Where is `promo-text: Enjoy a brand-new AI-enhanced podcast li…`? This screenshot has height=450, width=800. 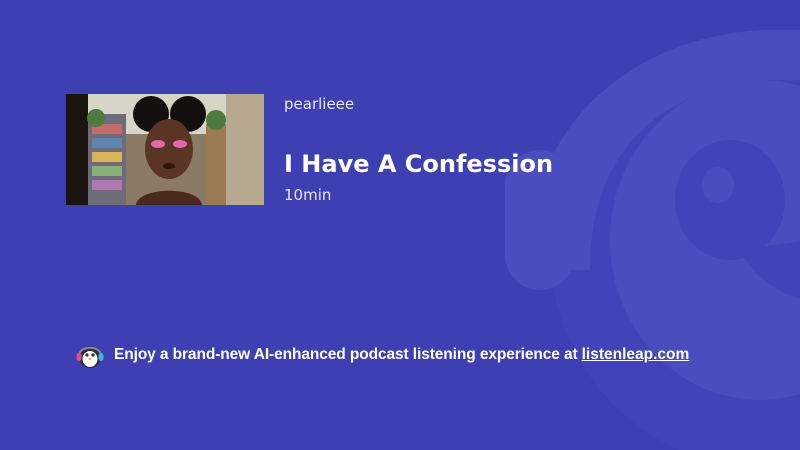
promo-text: Enjoy a brand-new AI-enhanced podcast li… is located at coordinates (346, 354).